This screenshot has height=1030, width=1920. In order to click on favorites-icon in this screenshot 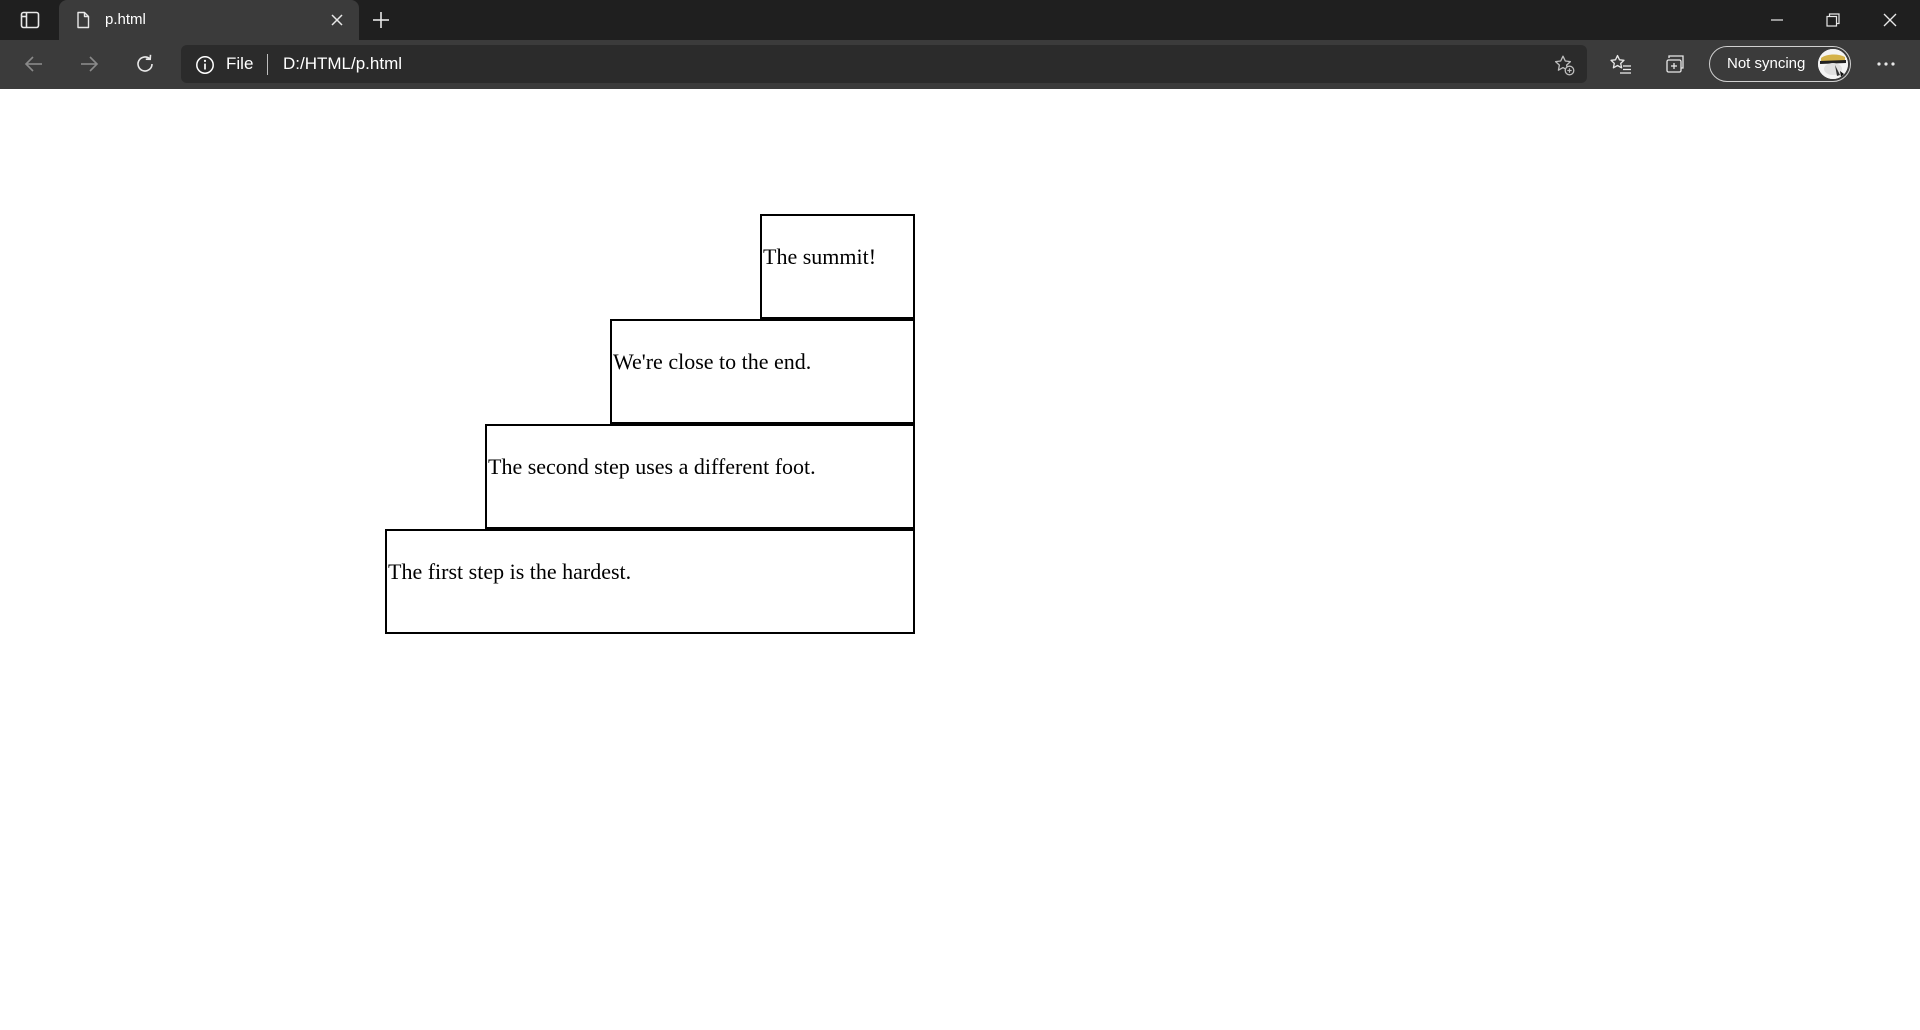, I will do `click(1621, 64)`.